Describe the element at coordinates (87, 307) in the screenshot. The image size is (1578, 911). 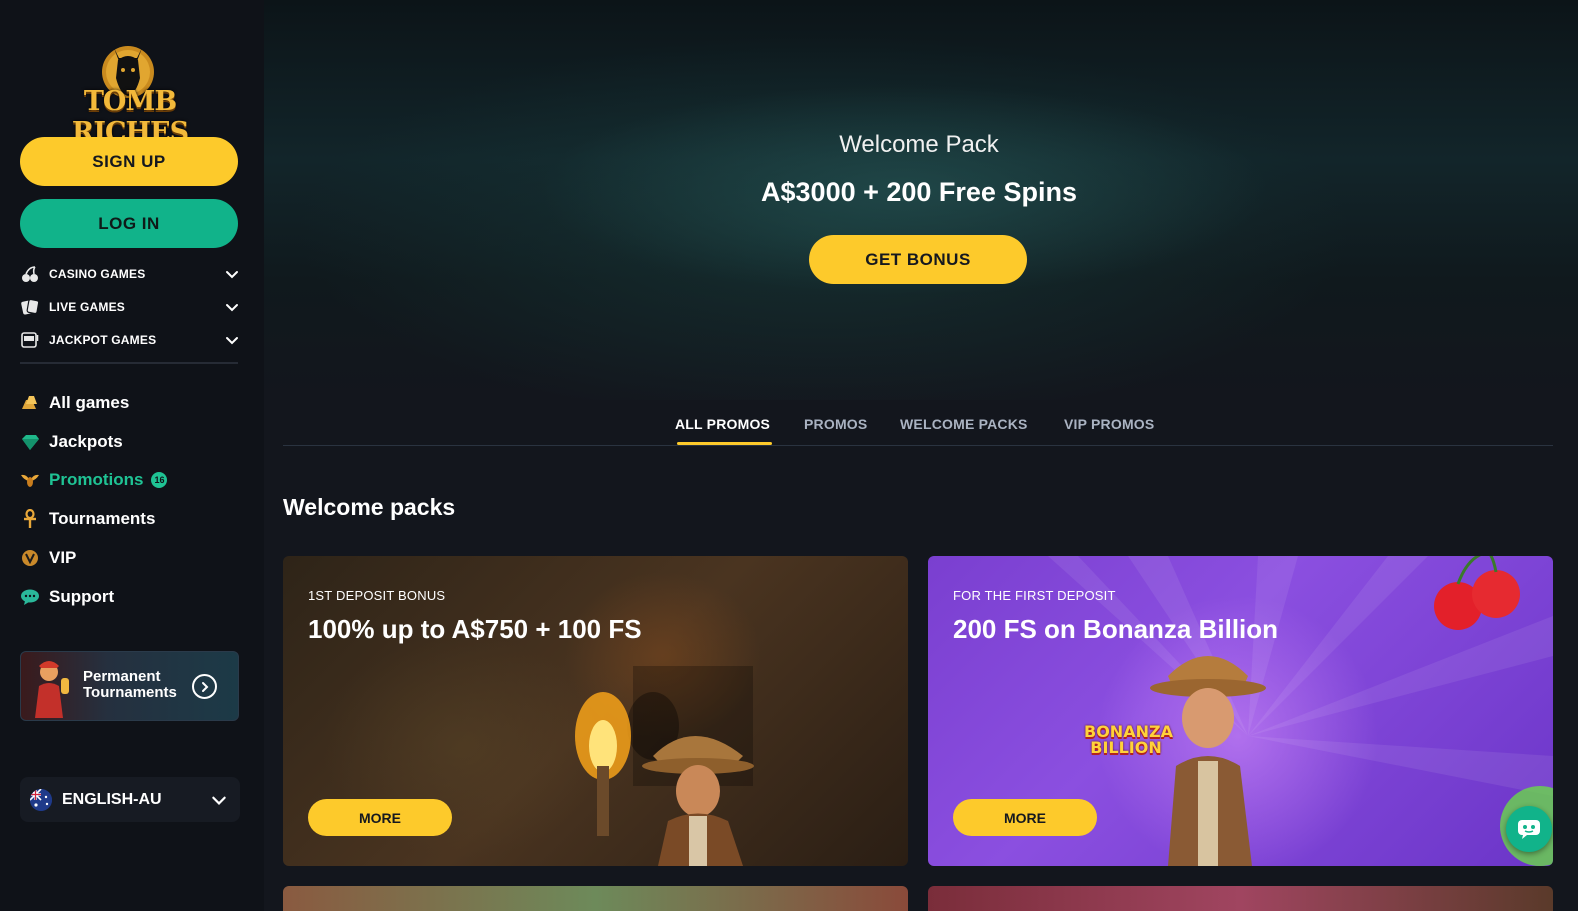
I see `category-label: LIVE GAMES` at that location.